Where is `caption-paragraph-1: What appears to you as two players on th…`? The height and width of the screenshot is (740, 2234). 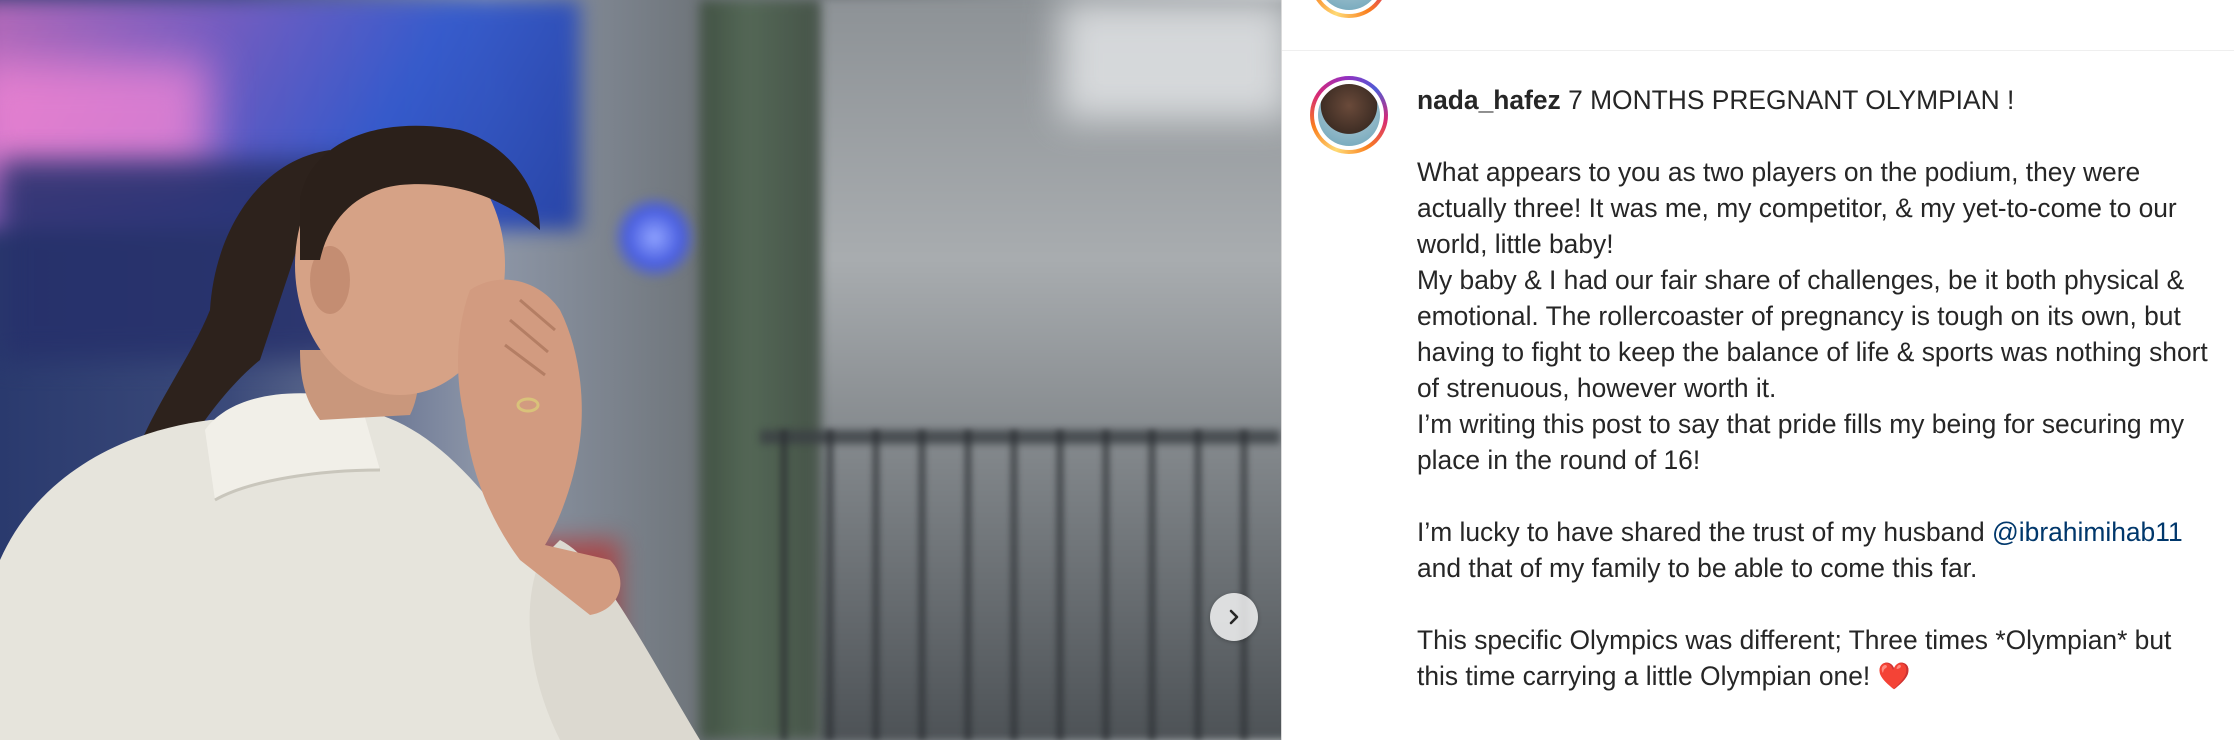 caption-paragraph-1: What appears to you as two players on th… is located at coordinates (1797, 208).